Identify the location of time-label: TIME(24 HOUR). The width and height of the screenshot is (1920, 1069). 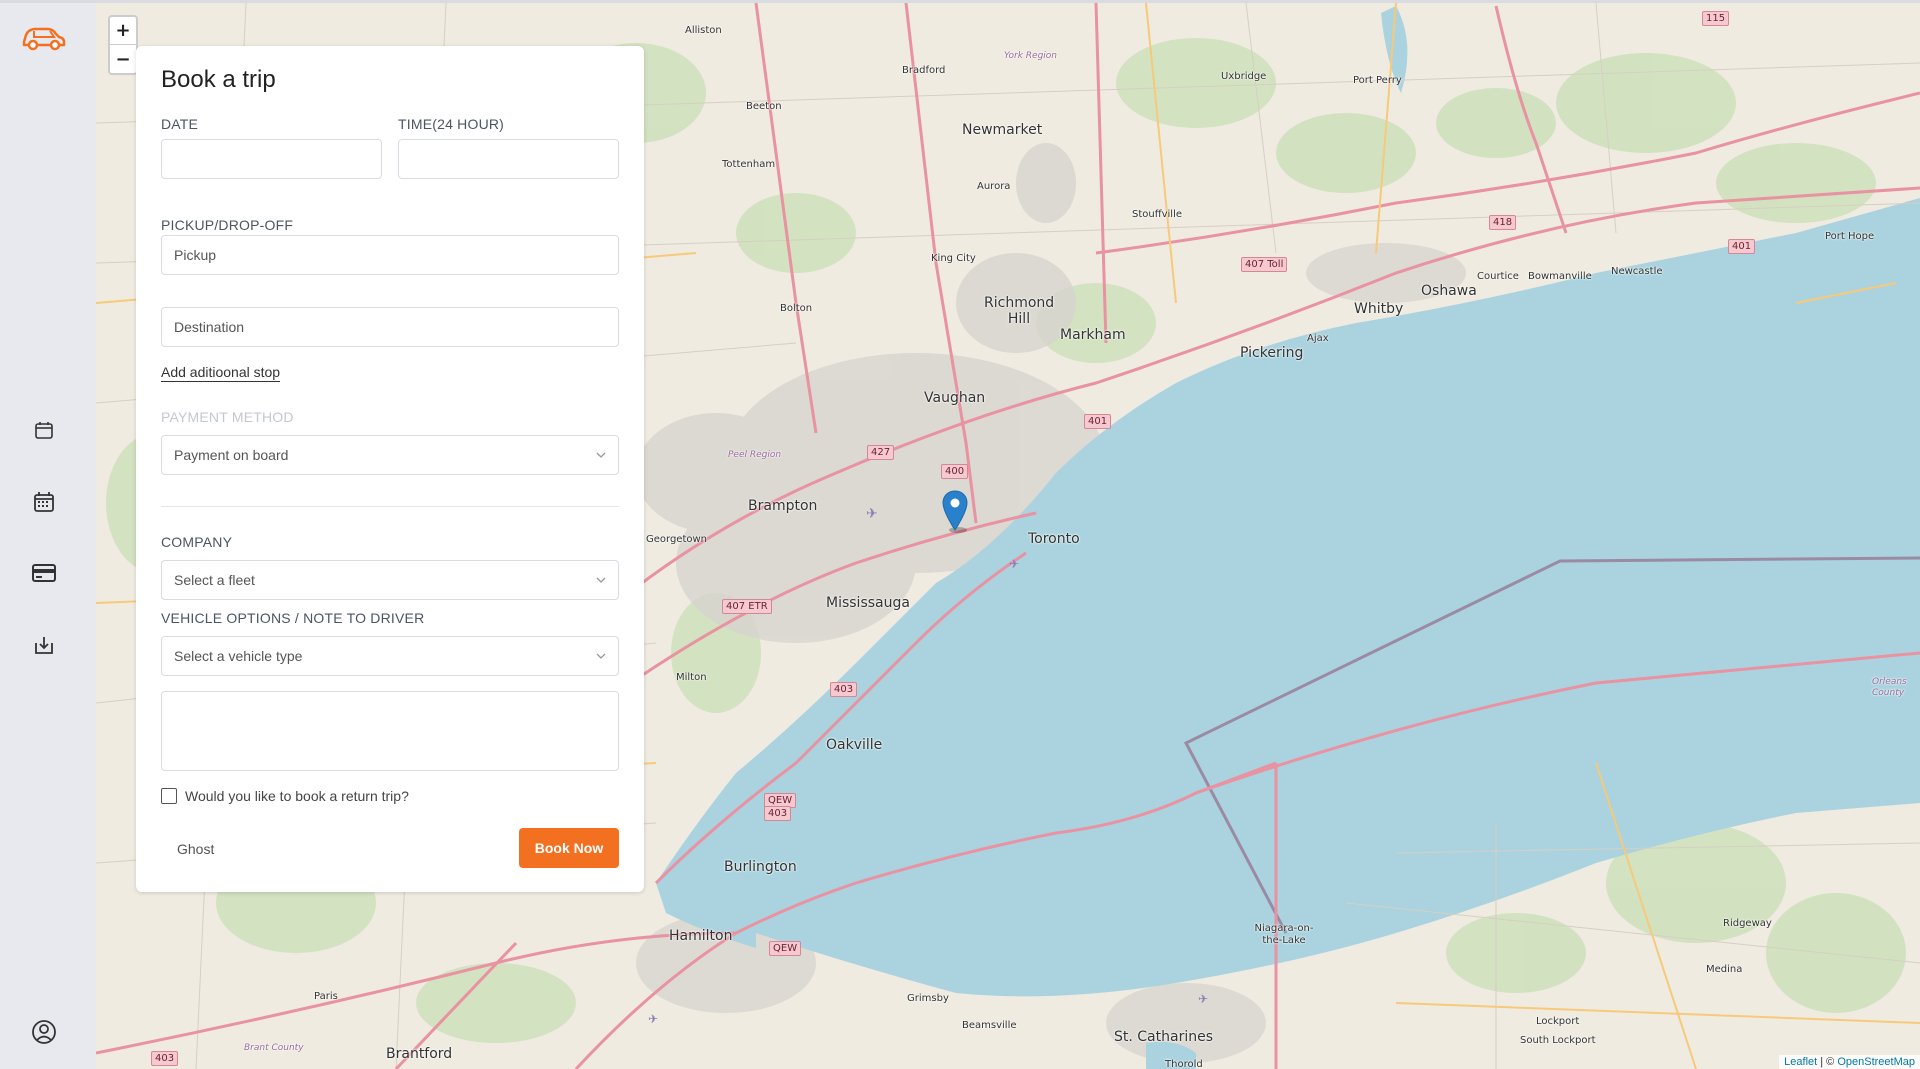
(451, 124).